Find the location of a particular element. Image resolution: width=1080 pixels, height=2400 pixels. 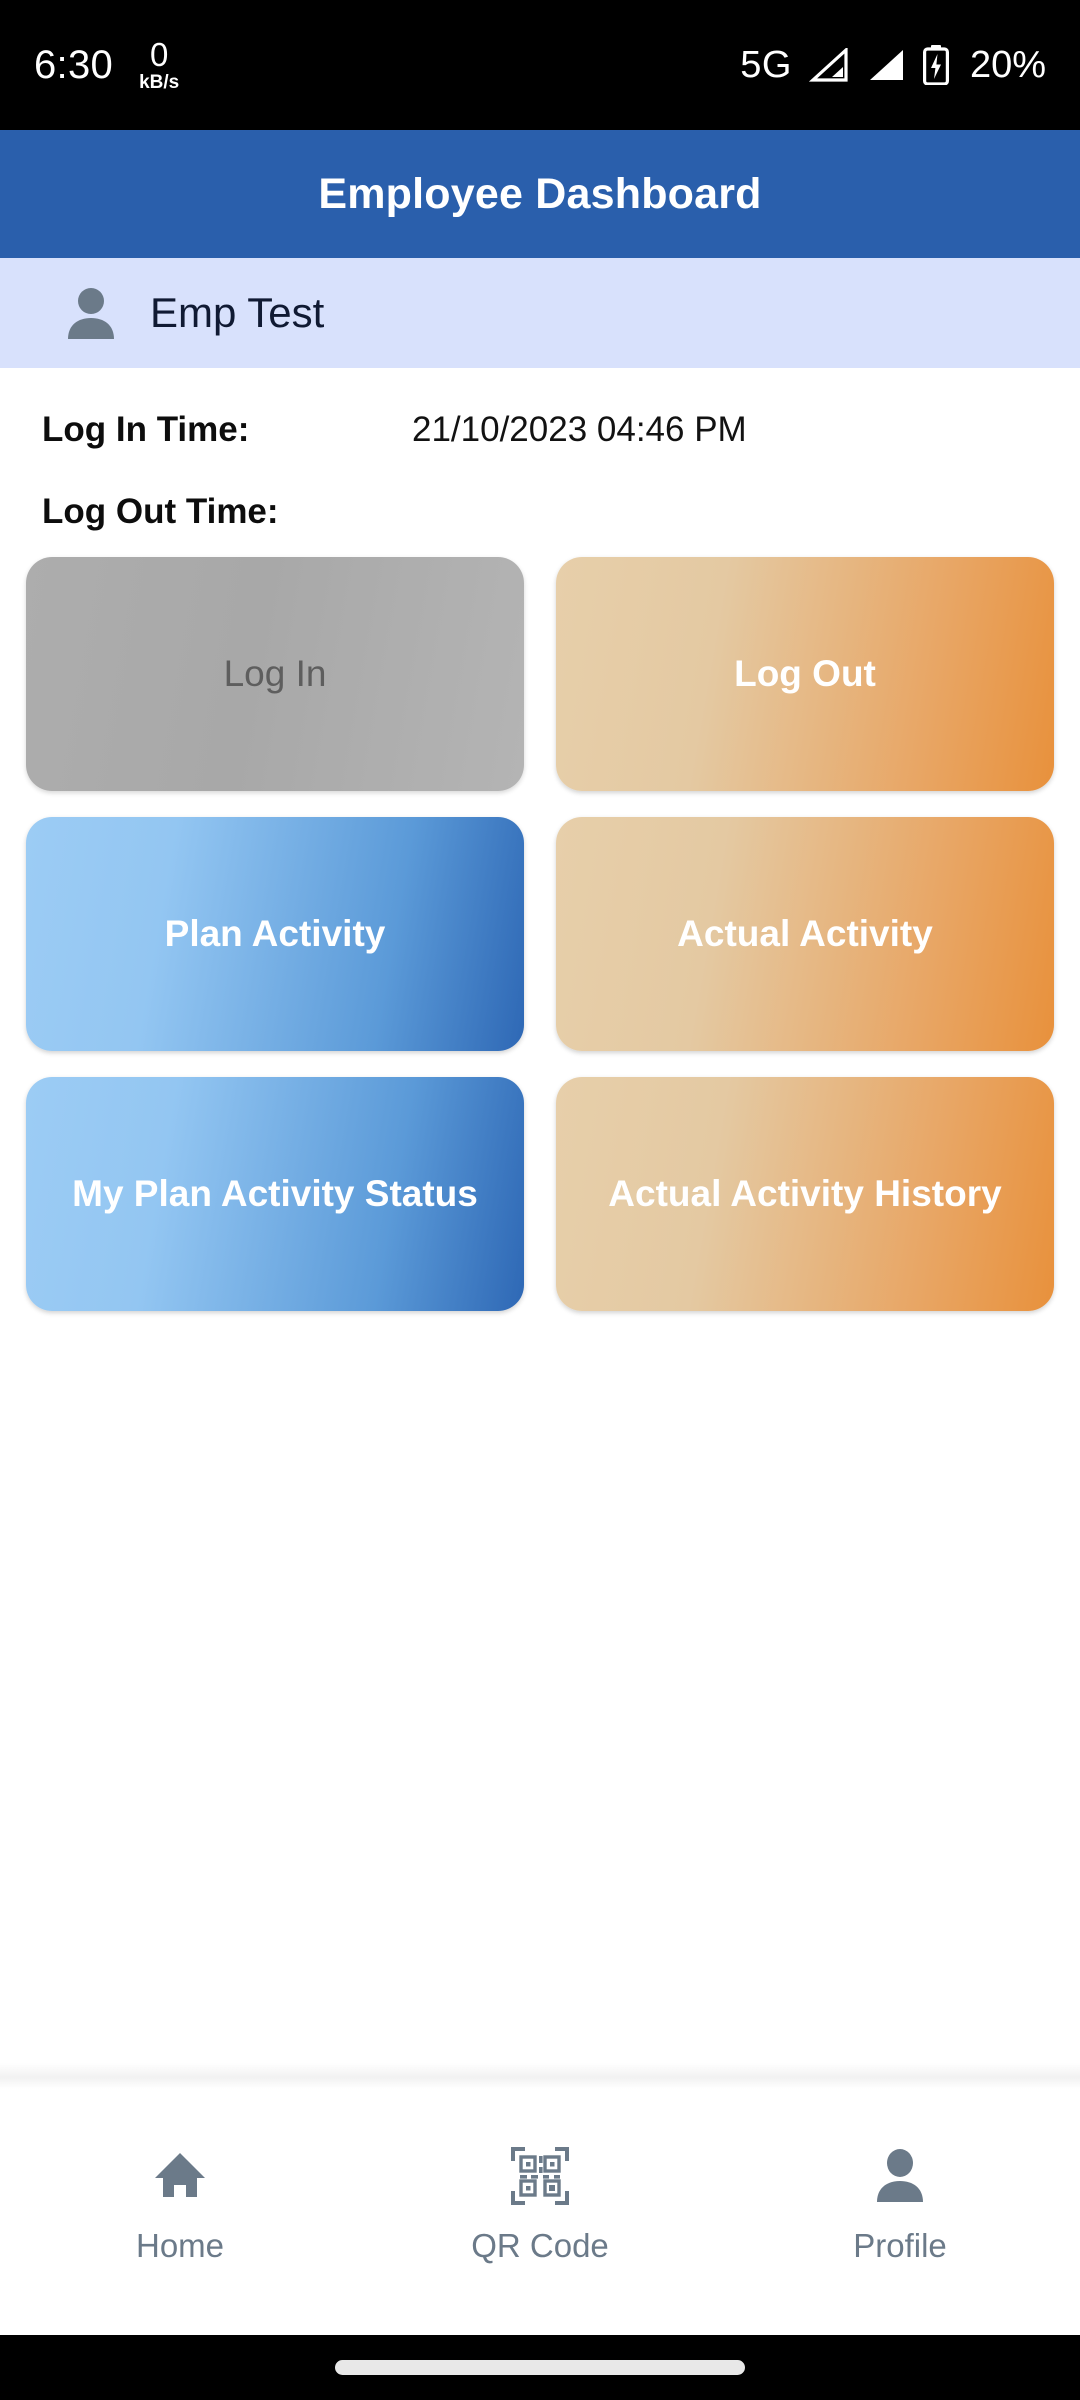

status-bar: 6:30 0 kB/s 5G 20% is located at coordinates (540, 65).